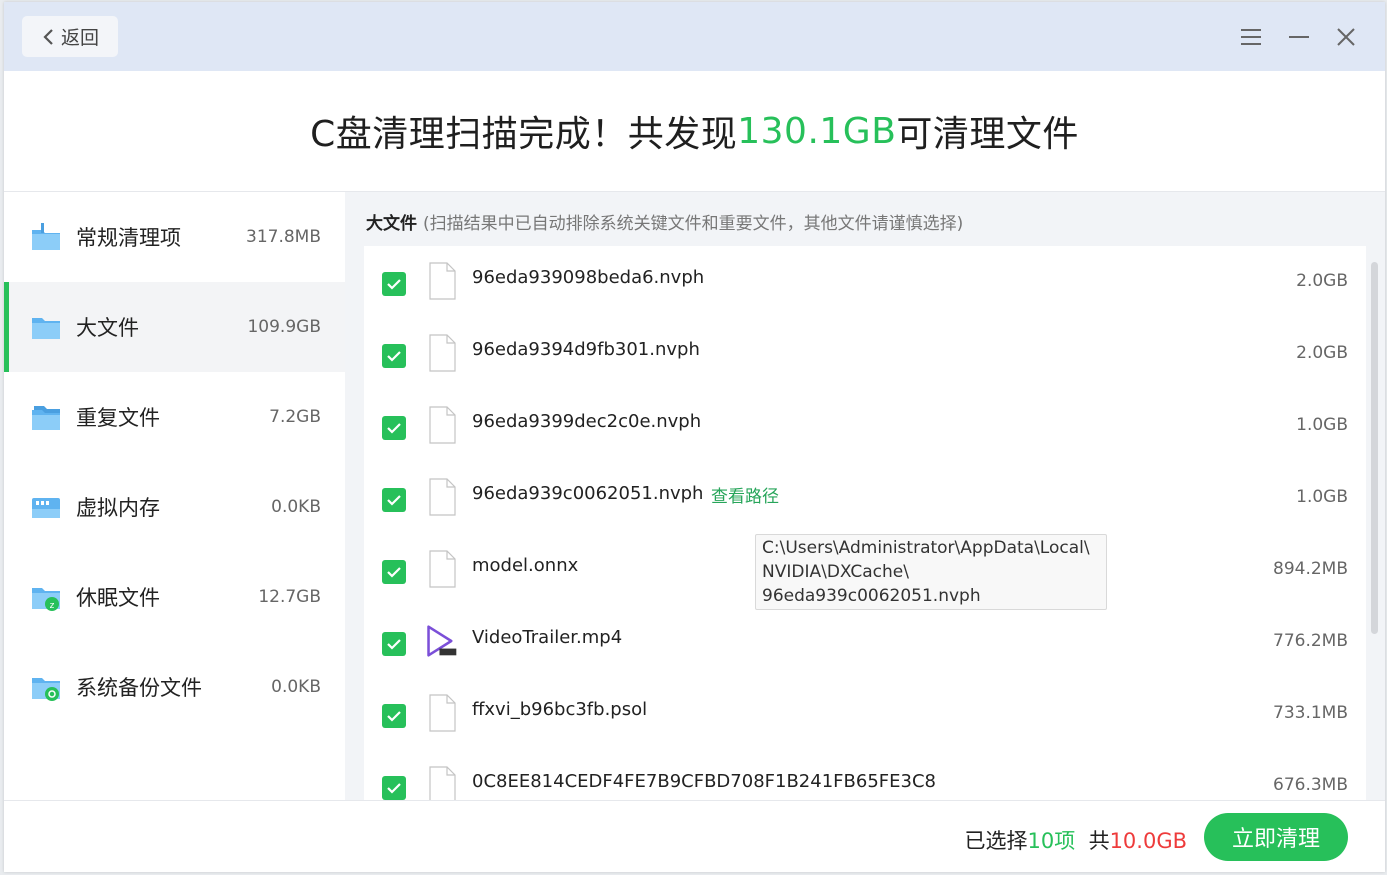 The width and height of the screenshot is (1387, 875). I want to click on sidebar-item-size: 317.8MB, so click(283, 237).